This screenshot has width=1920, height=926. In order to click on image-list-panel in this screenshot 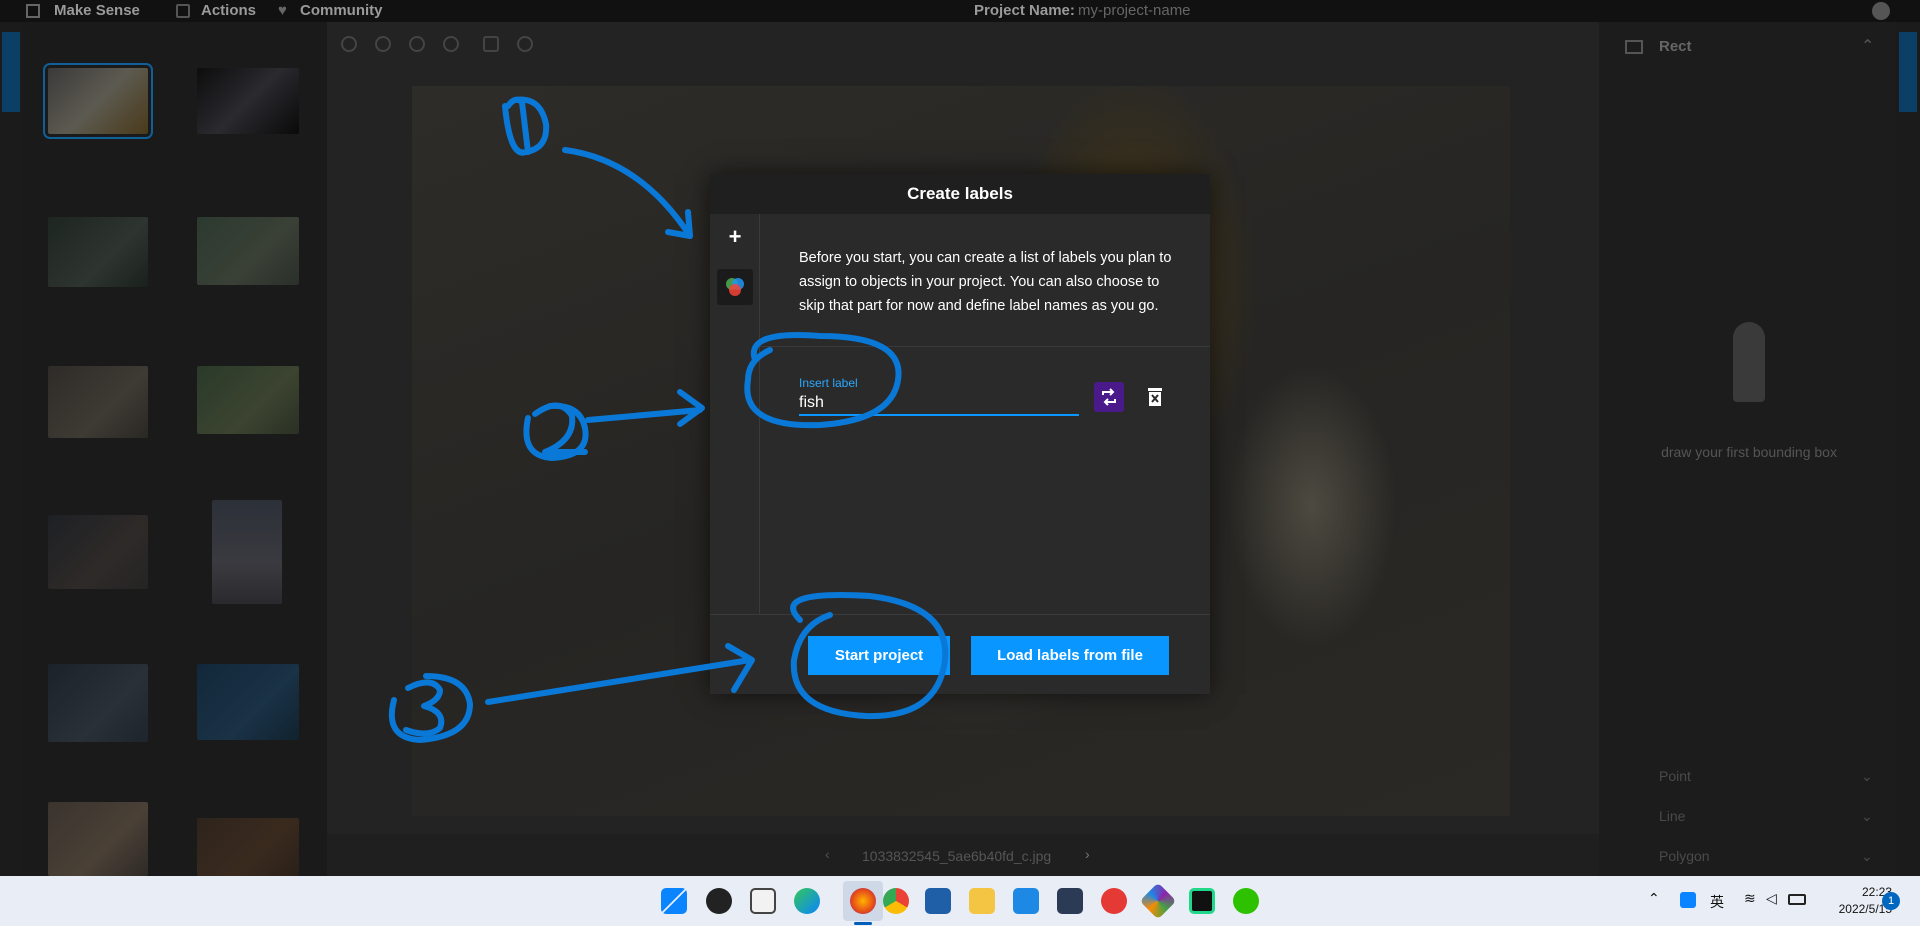, I will do `click(174, 449)`.